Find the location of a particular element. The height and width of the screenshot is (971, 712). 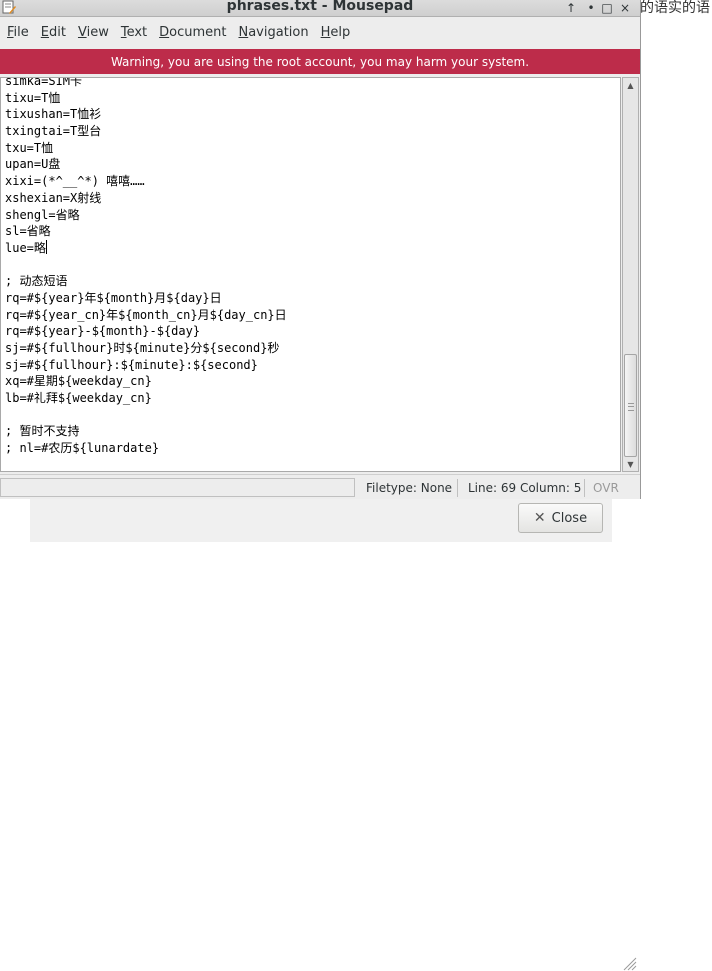

background-window-text: 的语实的语 is located at coordinates (675, 8).